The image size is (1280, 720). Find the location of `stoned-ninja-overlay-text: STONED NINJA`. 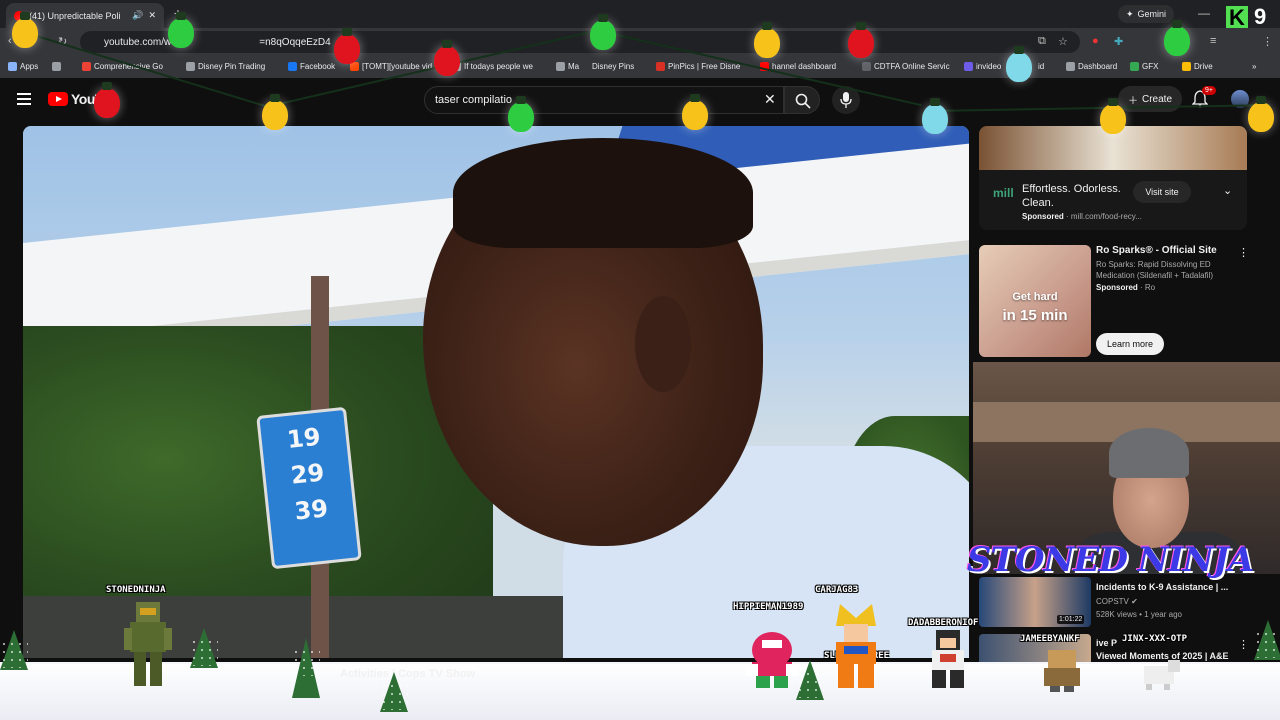

stoned-ninja-overlay-text: STONED NINJA is located at coordinates (1110, 560).